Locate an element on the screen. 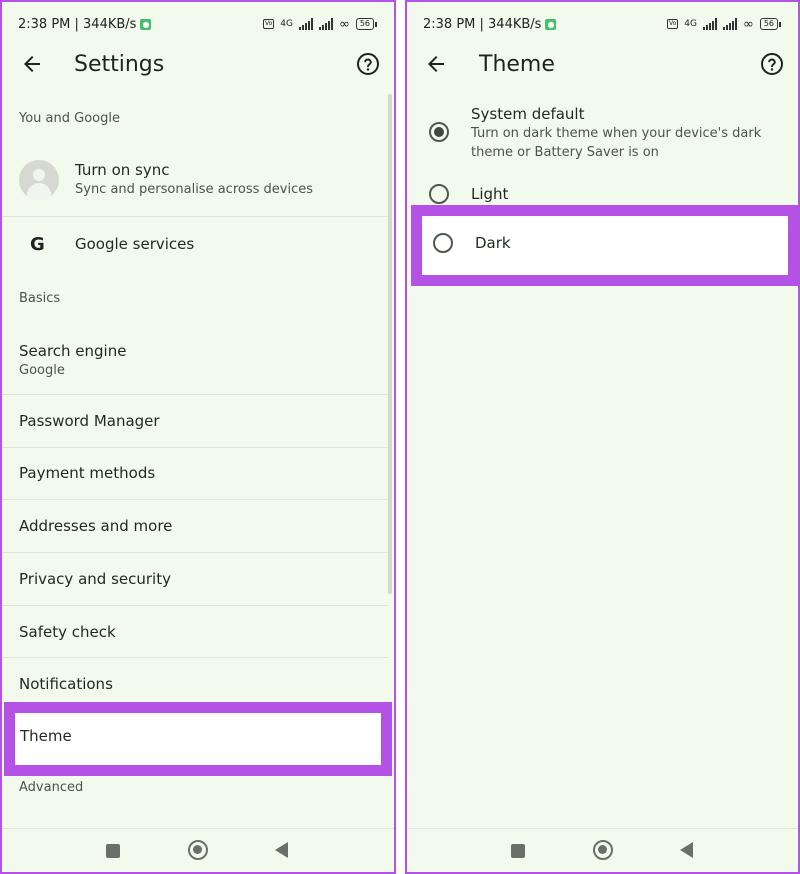 This screenshot has height=874, width=800. search-engine-value: Google is located at coordinates (42, 370).